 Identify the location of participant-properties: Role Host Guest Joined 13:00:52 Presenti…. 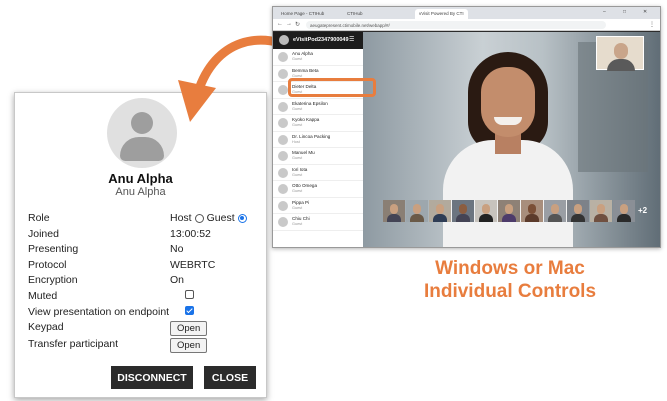
(144, 282).